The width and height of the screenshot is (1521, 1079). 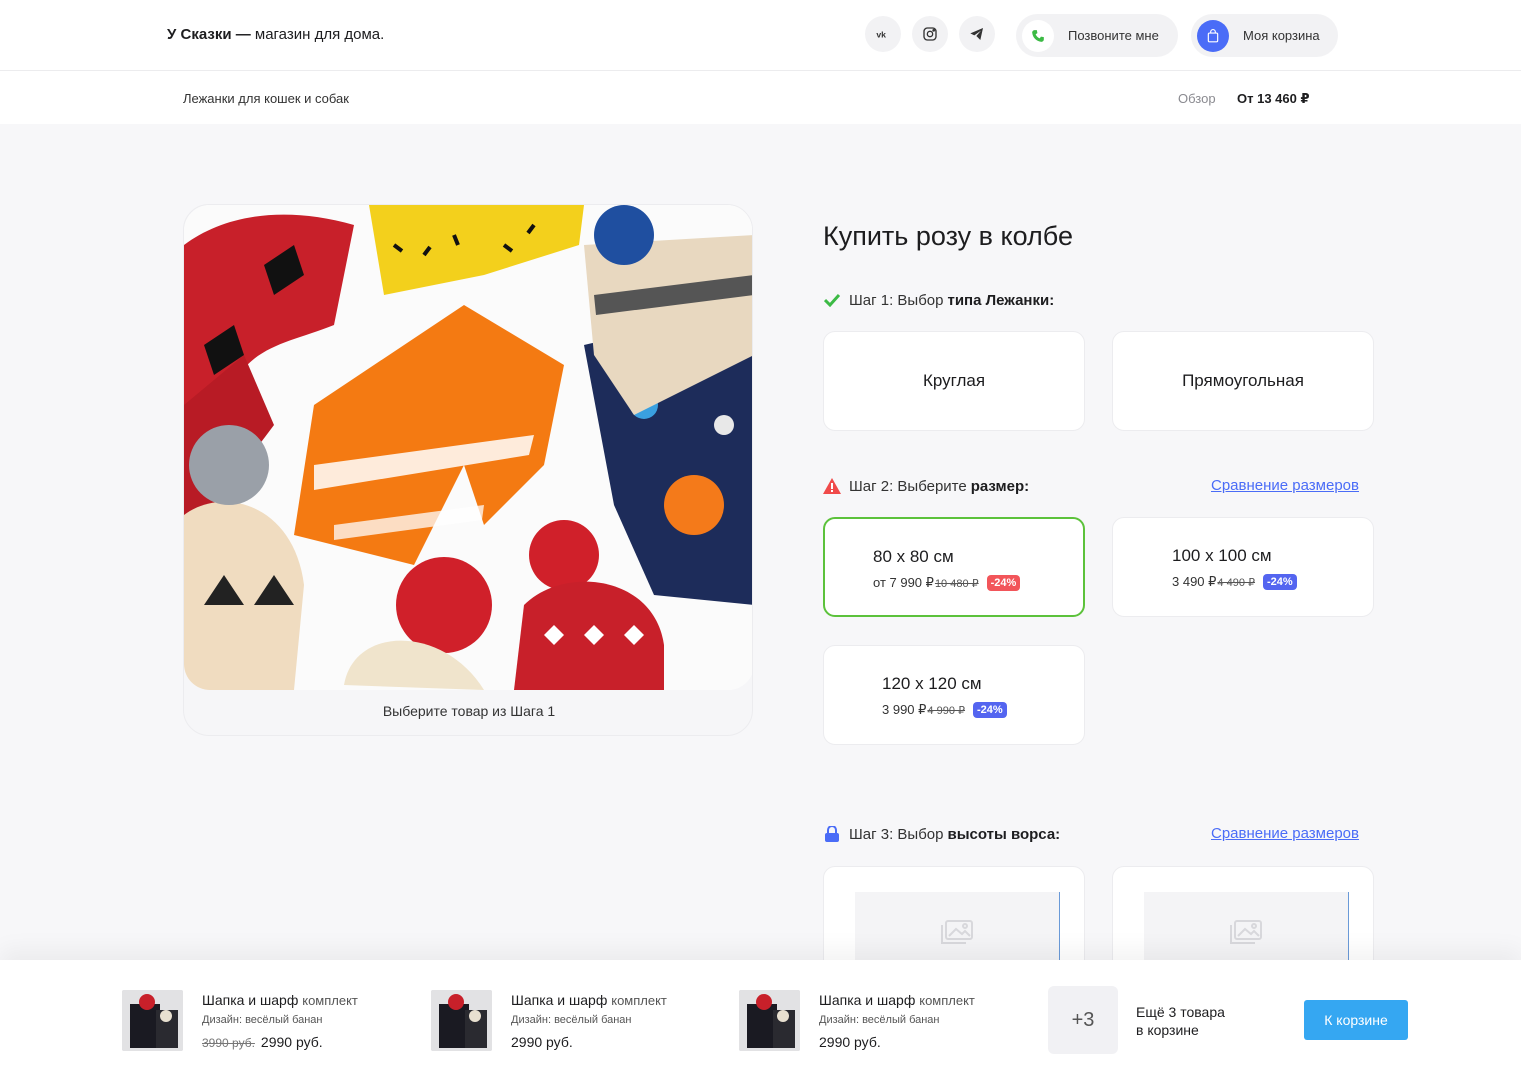 What do you see at coordinates (941, 834) in the screenshot?
I see `step3-heading: Шаг 3: Выбор высоты ворса:` at bounding box center [941, 834].